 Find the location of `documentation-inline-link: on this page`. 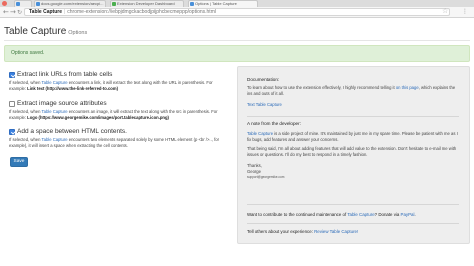

documentation-inline-link: on this page is located at coordinates (407, 87).